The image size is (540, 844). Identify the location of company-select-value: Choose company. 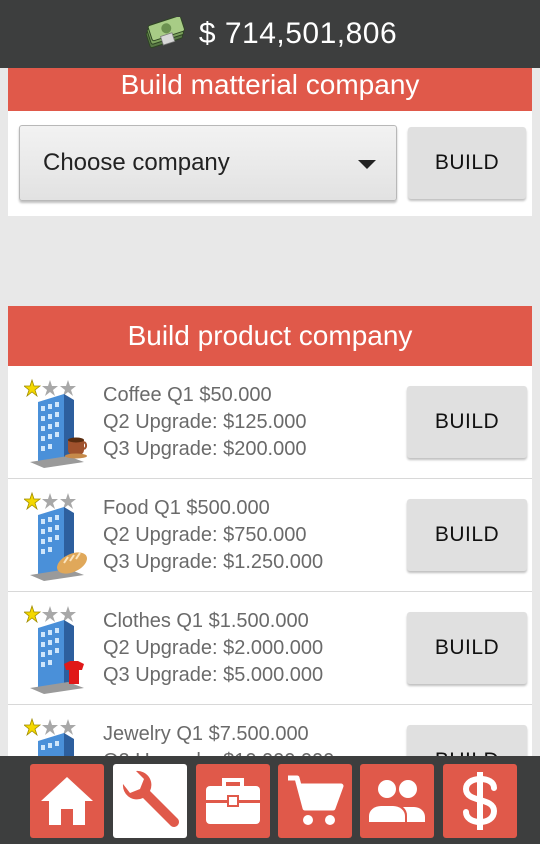
(136, 162).